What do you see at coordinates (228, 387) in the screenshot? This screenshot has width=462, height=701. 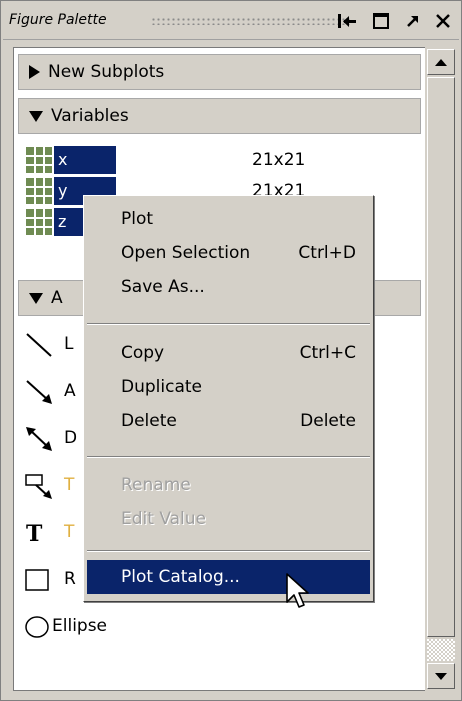 I see `menu-item-duplicate: Duplicate` at bounding box center [228, 387].